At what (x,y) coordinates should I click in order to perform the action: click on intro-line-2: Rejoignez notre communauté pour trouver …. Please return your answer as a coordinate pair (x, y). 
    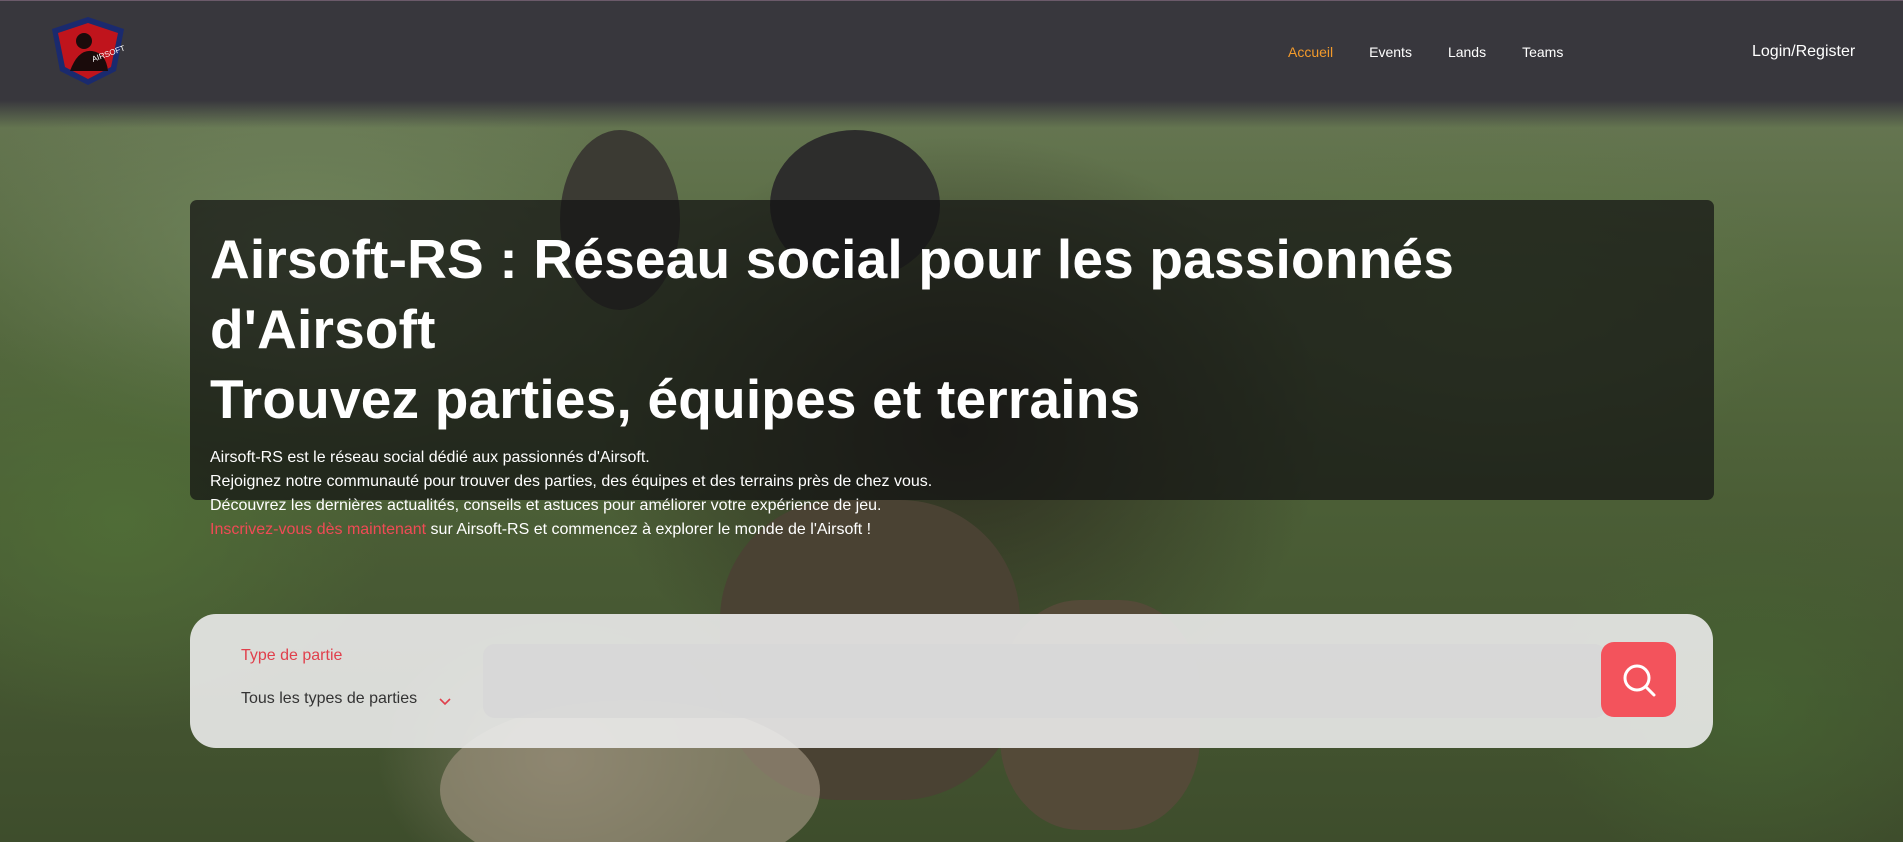
    Looking at the image, I should click on (571, 481).